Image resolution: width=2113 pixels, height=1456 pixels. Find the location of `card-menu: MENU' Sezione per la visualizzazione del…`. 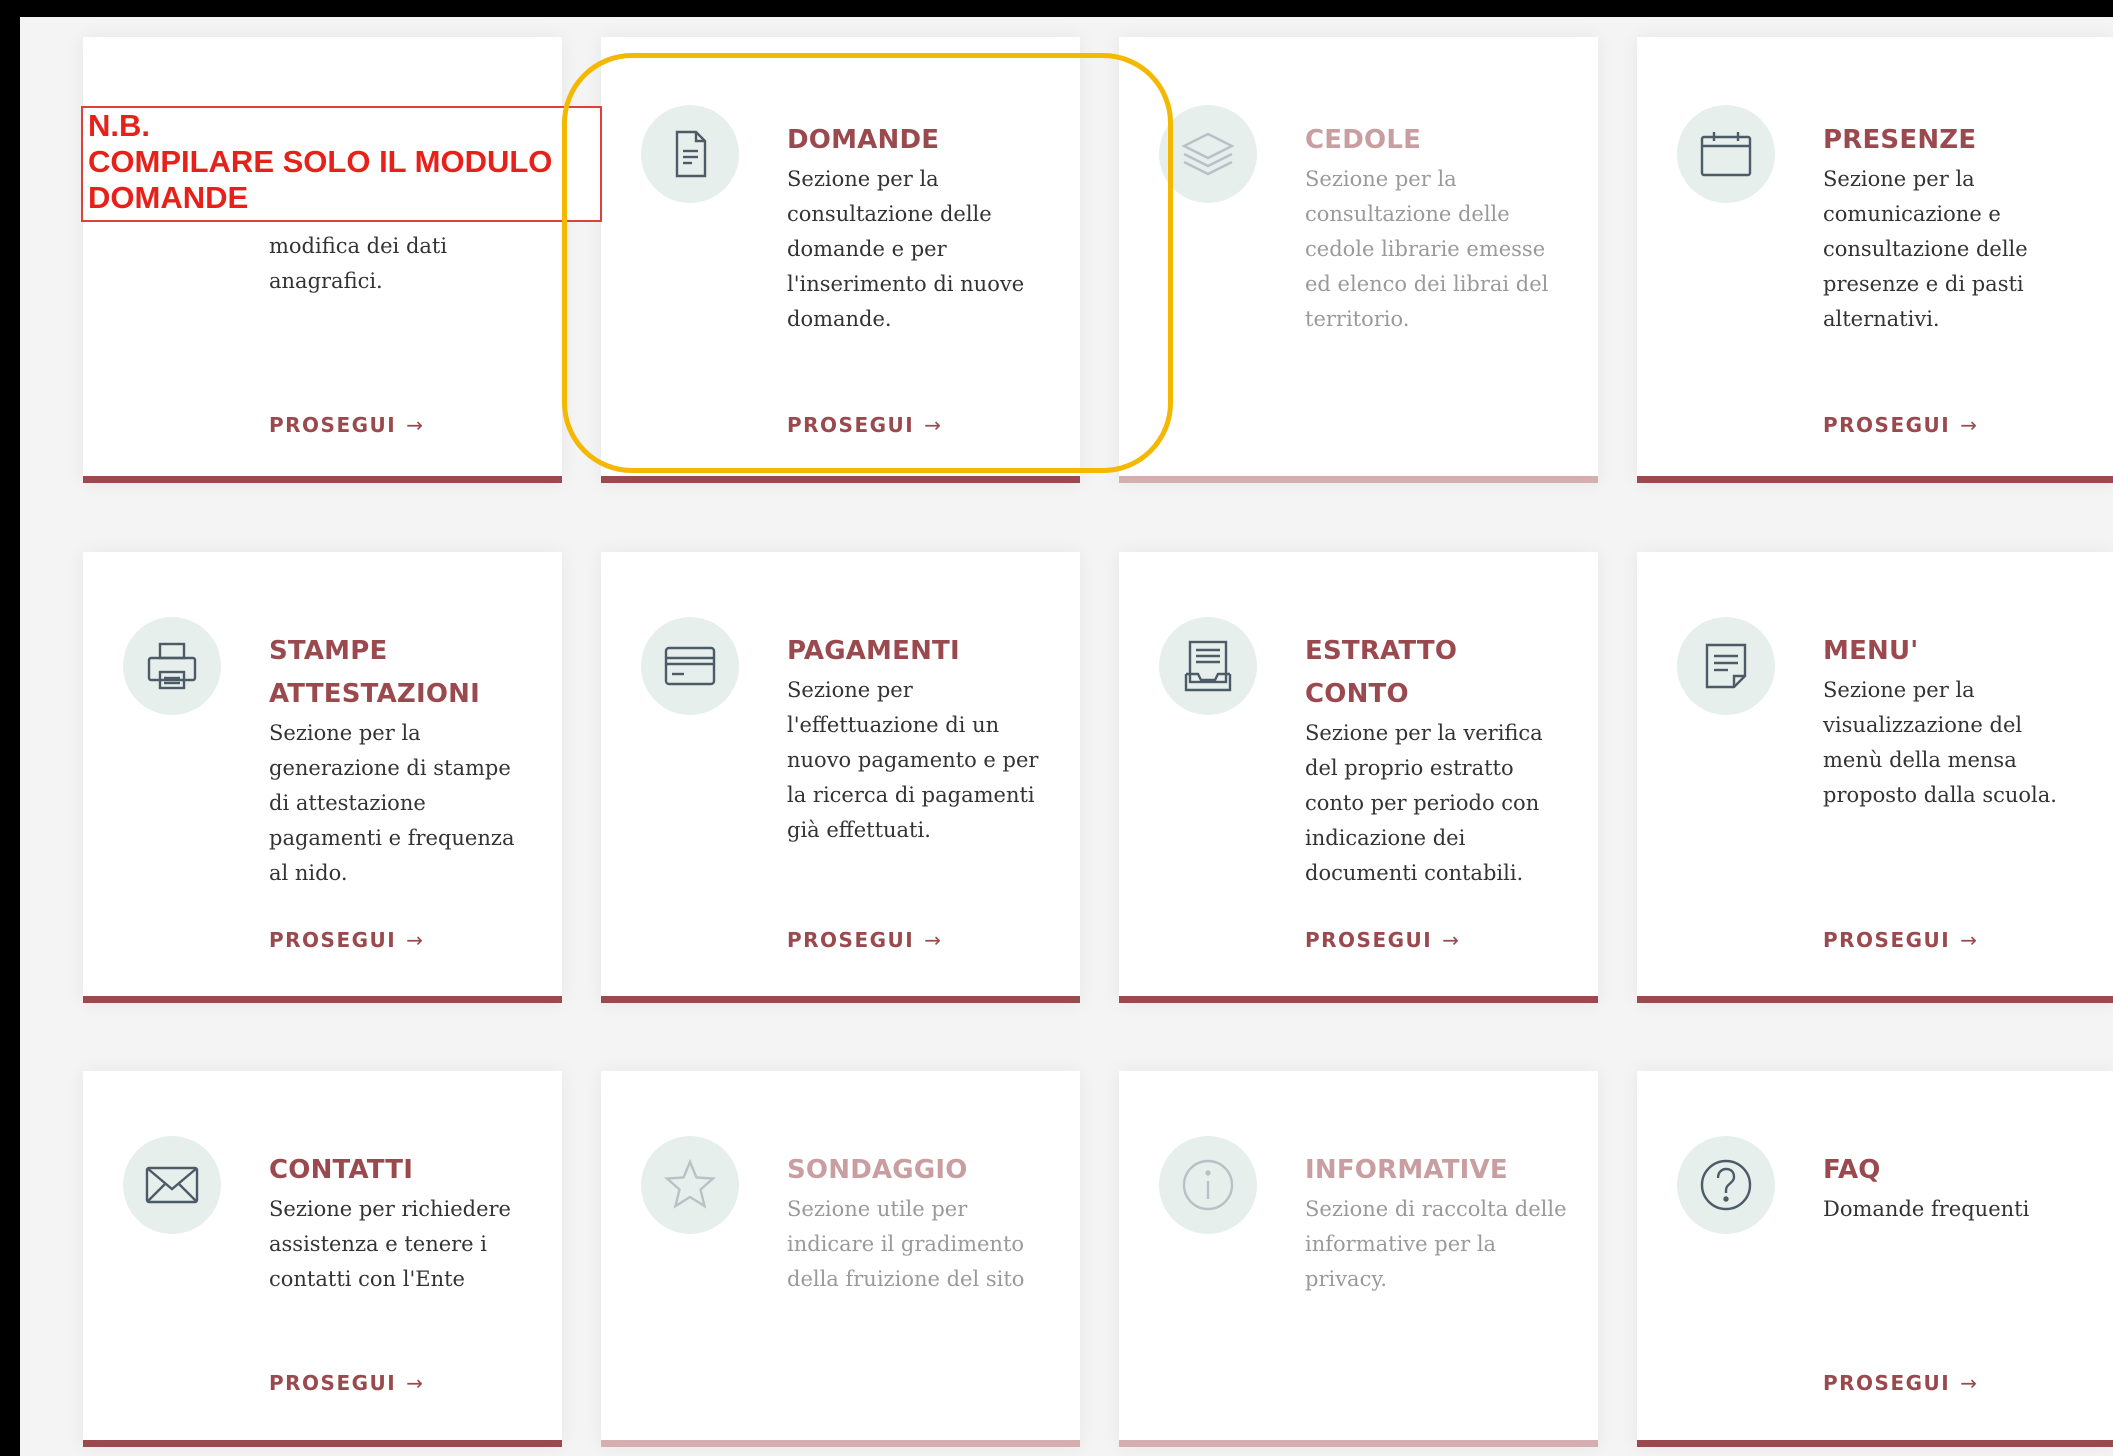

card-menu: MENU' Sezione per la visualizzazione del… is located at coordinates (1875, 777).